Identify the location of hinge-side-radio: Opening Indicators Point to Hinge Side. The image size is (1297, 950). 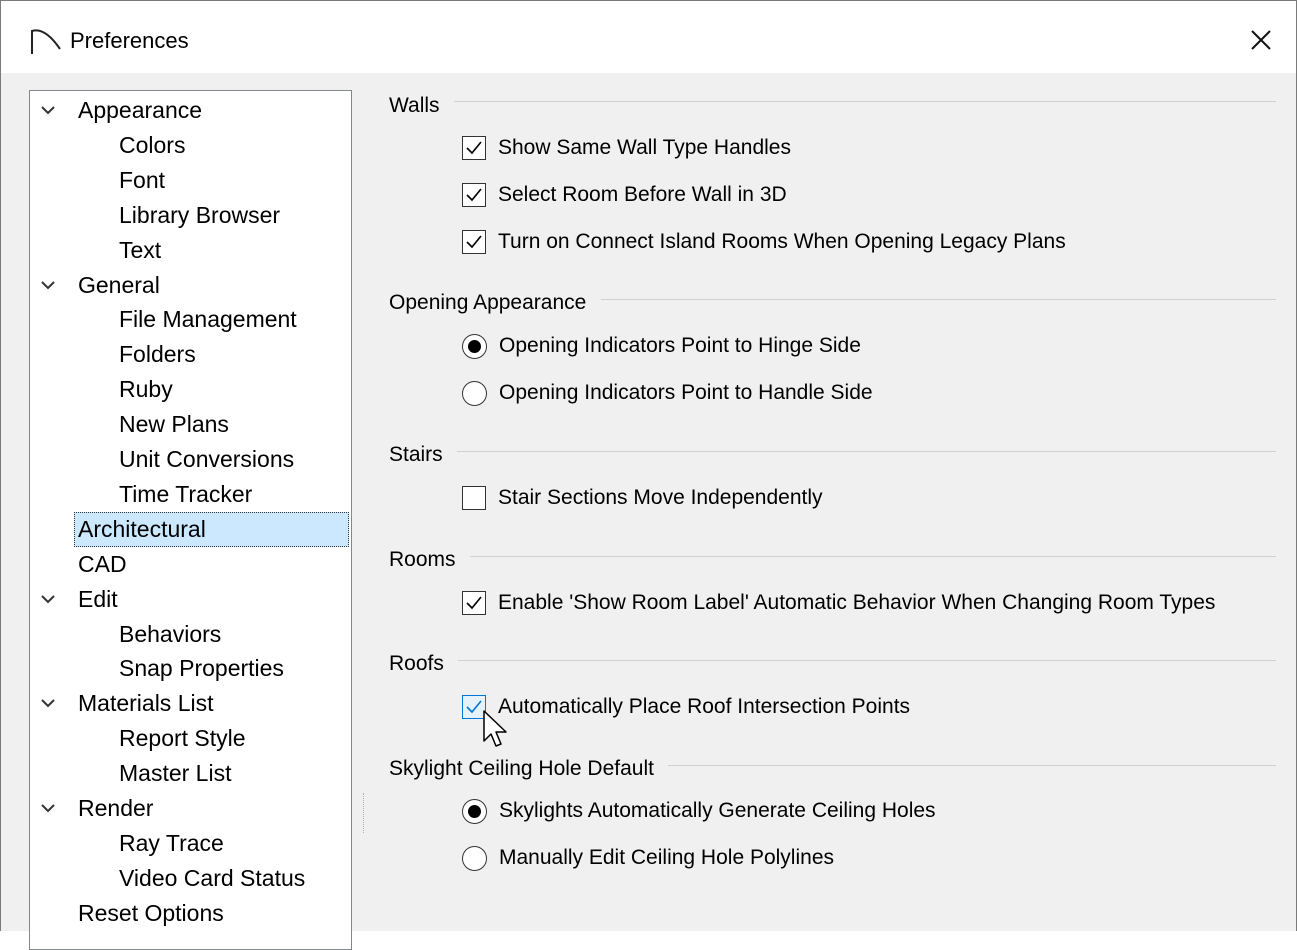
(661, 346).